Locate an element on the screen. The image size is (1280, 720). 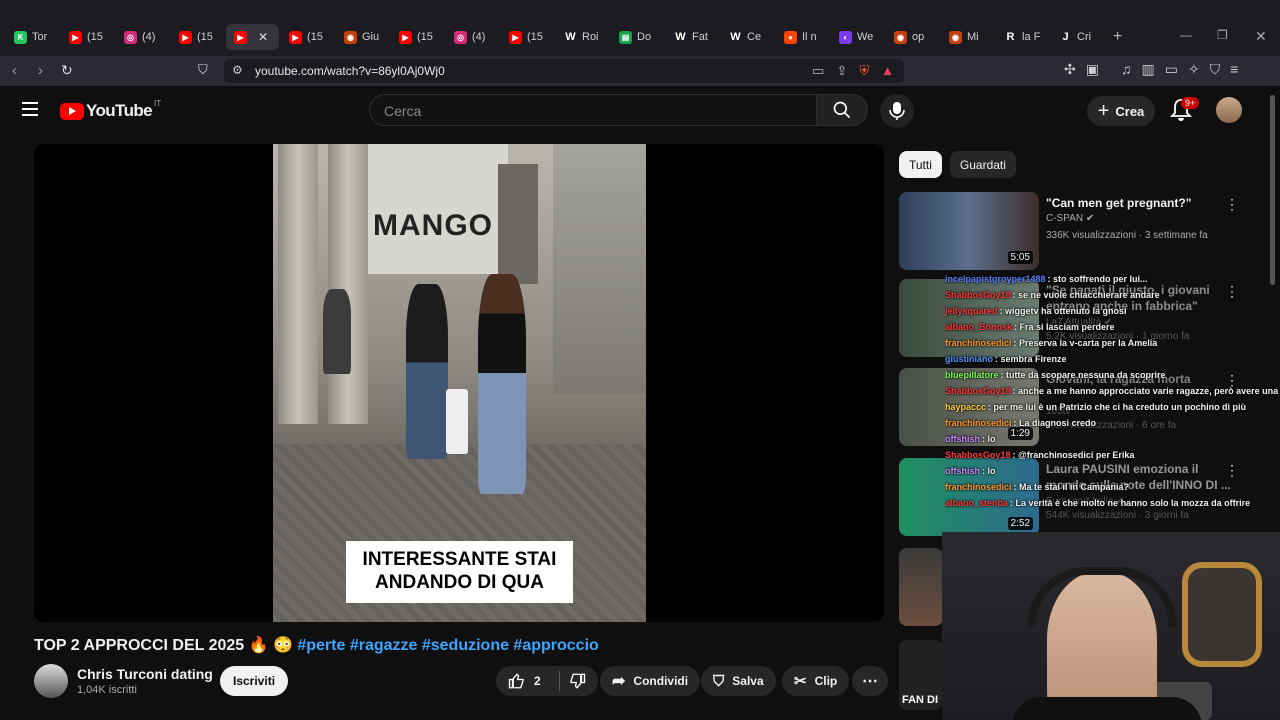
chat-username: ShabbosGoy18 is located at coordinates (978, 391).